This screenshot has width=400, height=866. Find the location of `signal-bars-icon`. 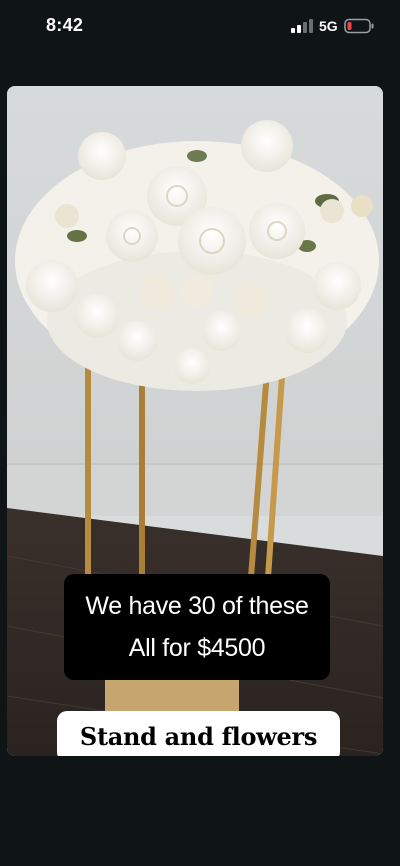

signal-bars-icon is located at coordinates (302, 26).